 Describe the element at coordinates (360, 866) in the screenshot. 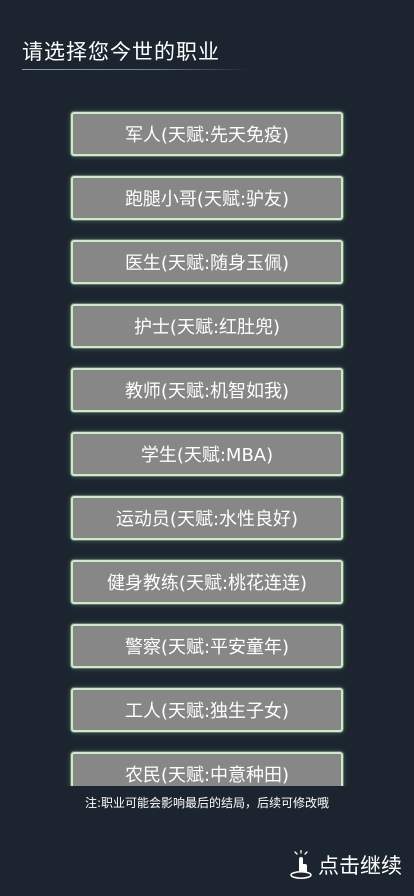

I see `continue-label: 点击继续` at that location.